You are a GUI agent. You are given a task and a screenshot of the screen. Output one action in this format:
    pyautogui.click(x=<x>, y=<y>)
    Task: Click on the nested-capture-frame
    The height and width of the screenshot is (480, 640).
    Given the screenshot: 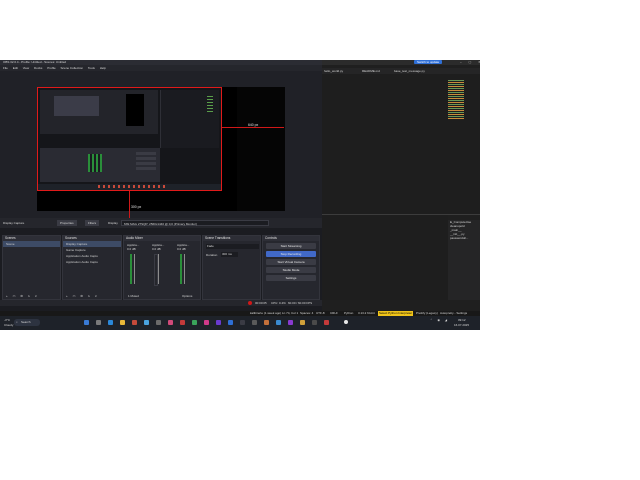 What is the action you would take?
    pyautogui.click(x=129, y=139)
    